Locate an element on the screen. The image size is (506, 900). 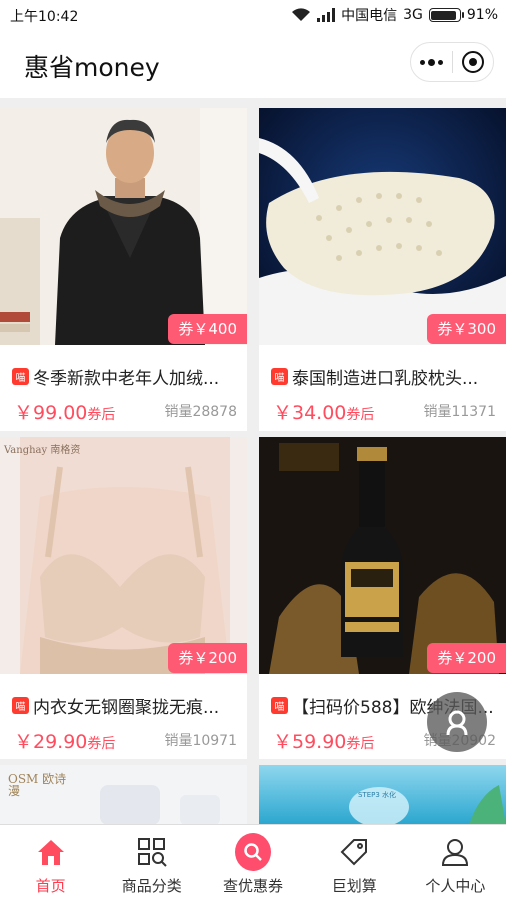
customer-service-button is located at coordinates (457, 722).